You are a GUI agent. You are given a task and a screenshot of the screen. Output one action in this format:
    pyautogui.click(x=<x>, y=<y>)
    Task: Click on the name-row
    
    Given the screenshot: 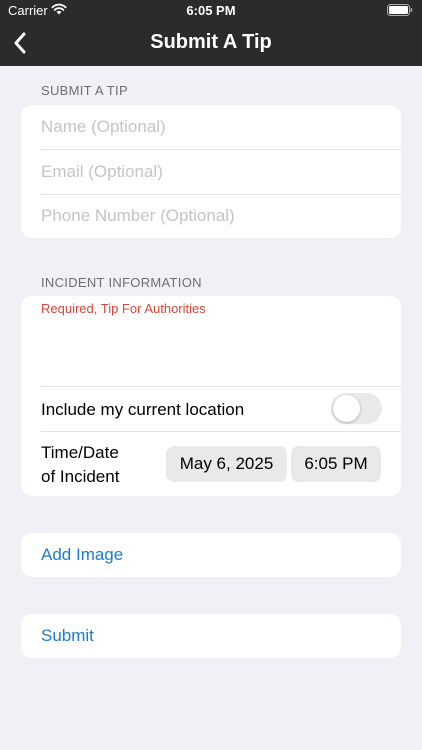 What is the action you would take?
    pyautogui.click(x=221, y=127)
    